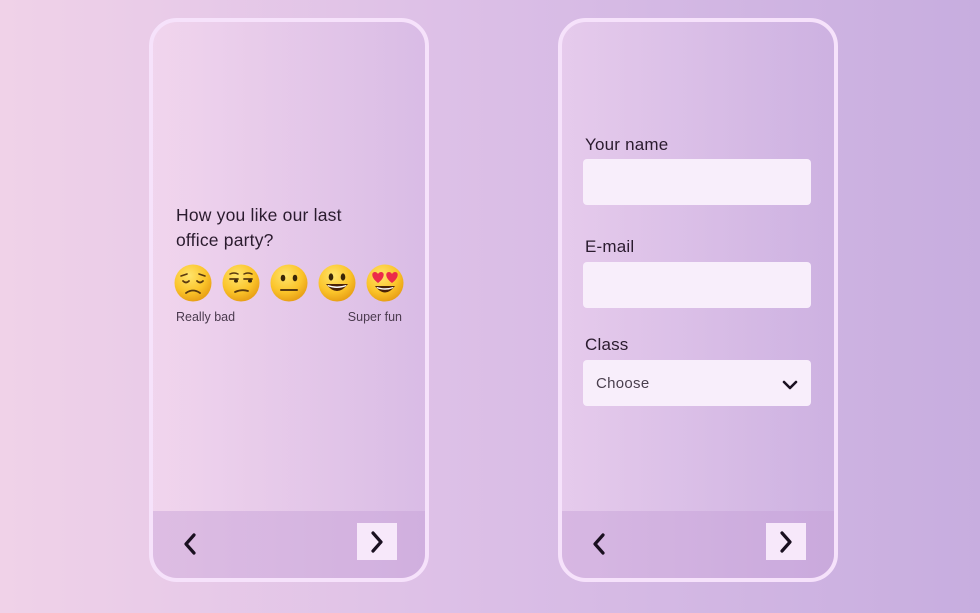  Describe the element at coordinates (374, 317) in the screenshot. I see `scale-high-label: Super fun` at that location.